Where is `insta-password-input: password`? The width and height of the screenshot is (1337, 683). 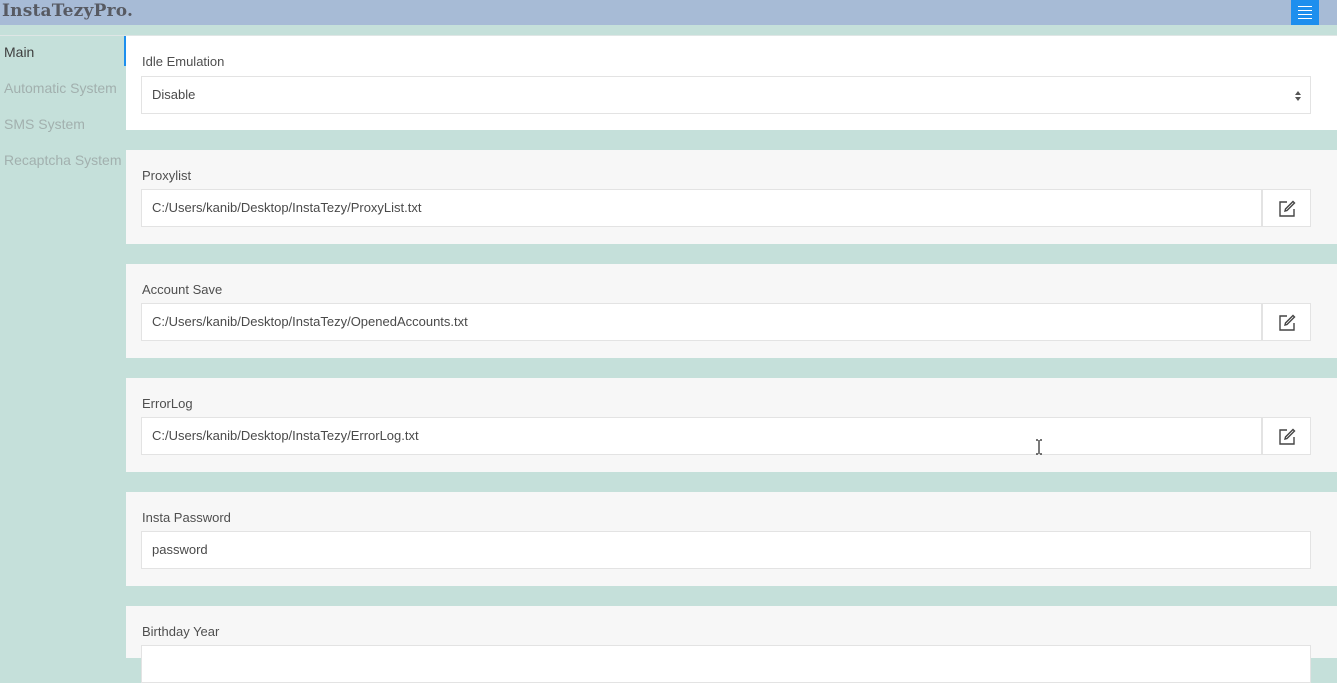
insta-password-input: password is located at coordinates (726, 550).